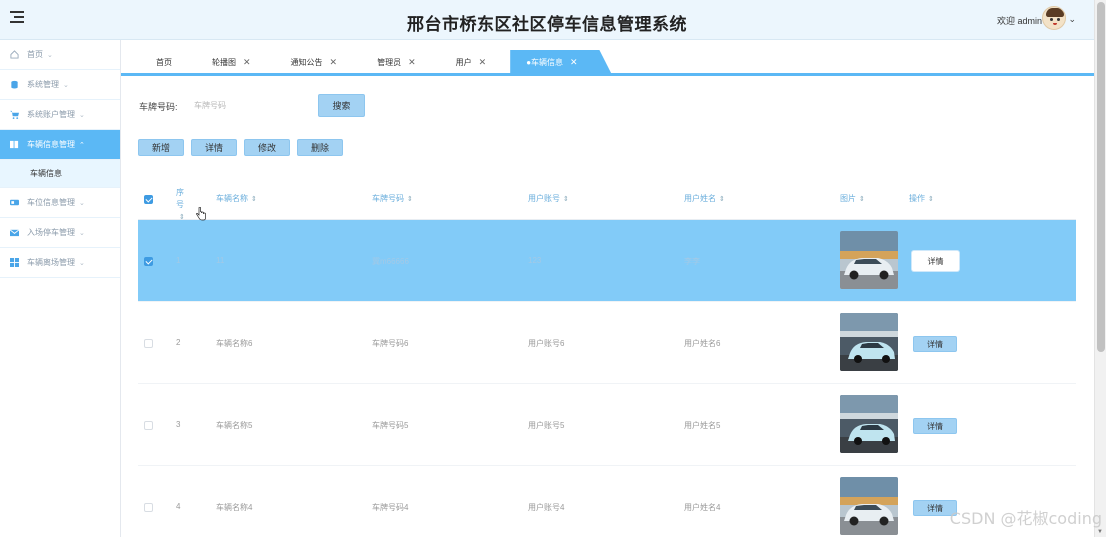 The image size is (1106, 537). Describe the element at coordinates (607, 501) in the screenshot. I see `table-row: 4 车辆名称4 车牌号码4 用户账号4 用户姓名4 详情` at that location.